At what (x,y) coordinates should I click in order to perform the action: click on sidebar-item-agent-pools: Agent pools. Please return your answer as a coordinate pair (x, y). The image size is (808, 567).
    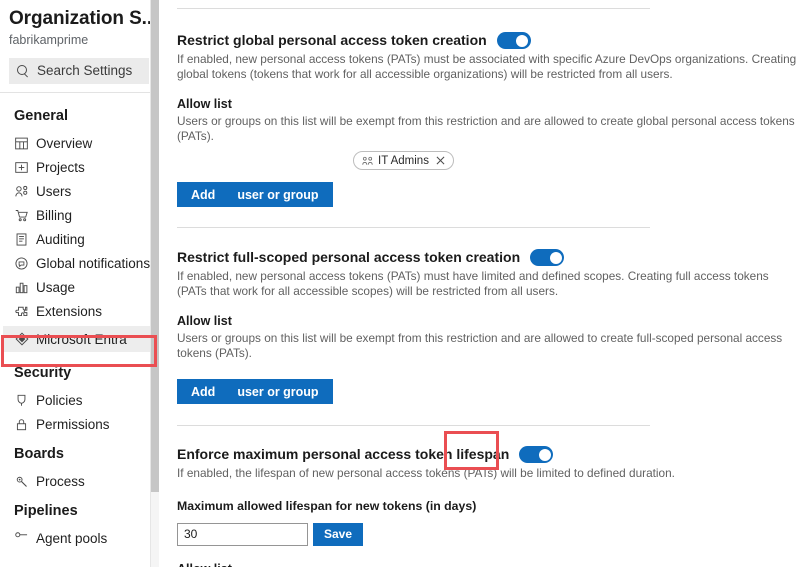
    Looking at the image, I should click on (79, 538).